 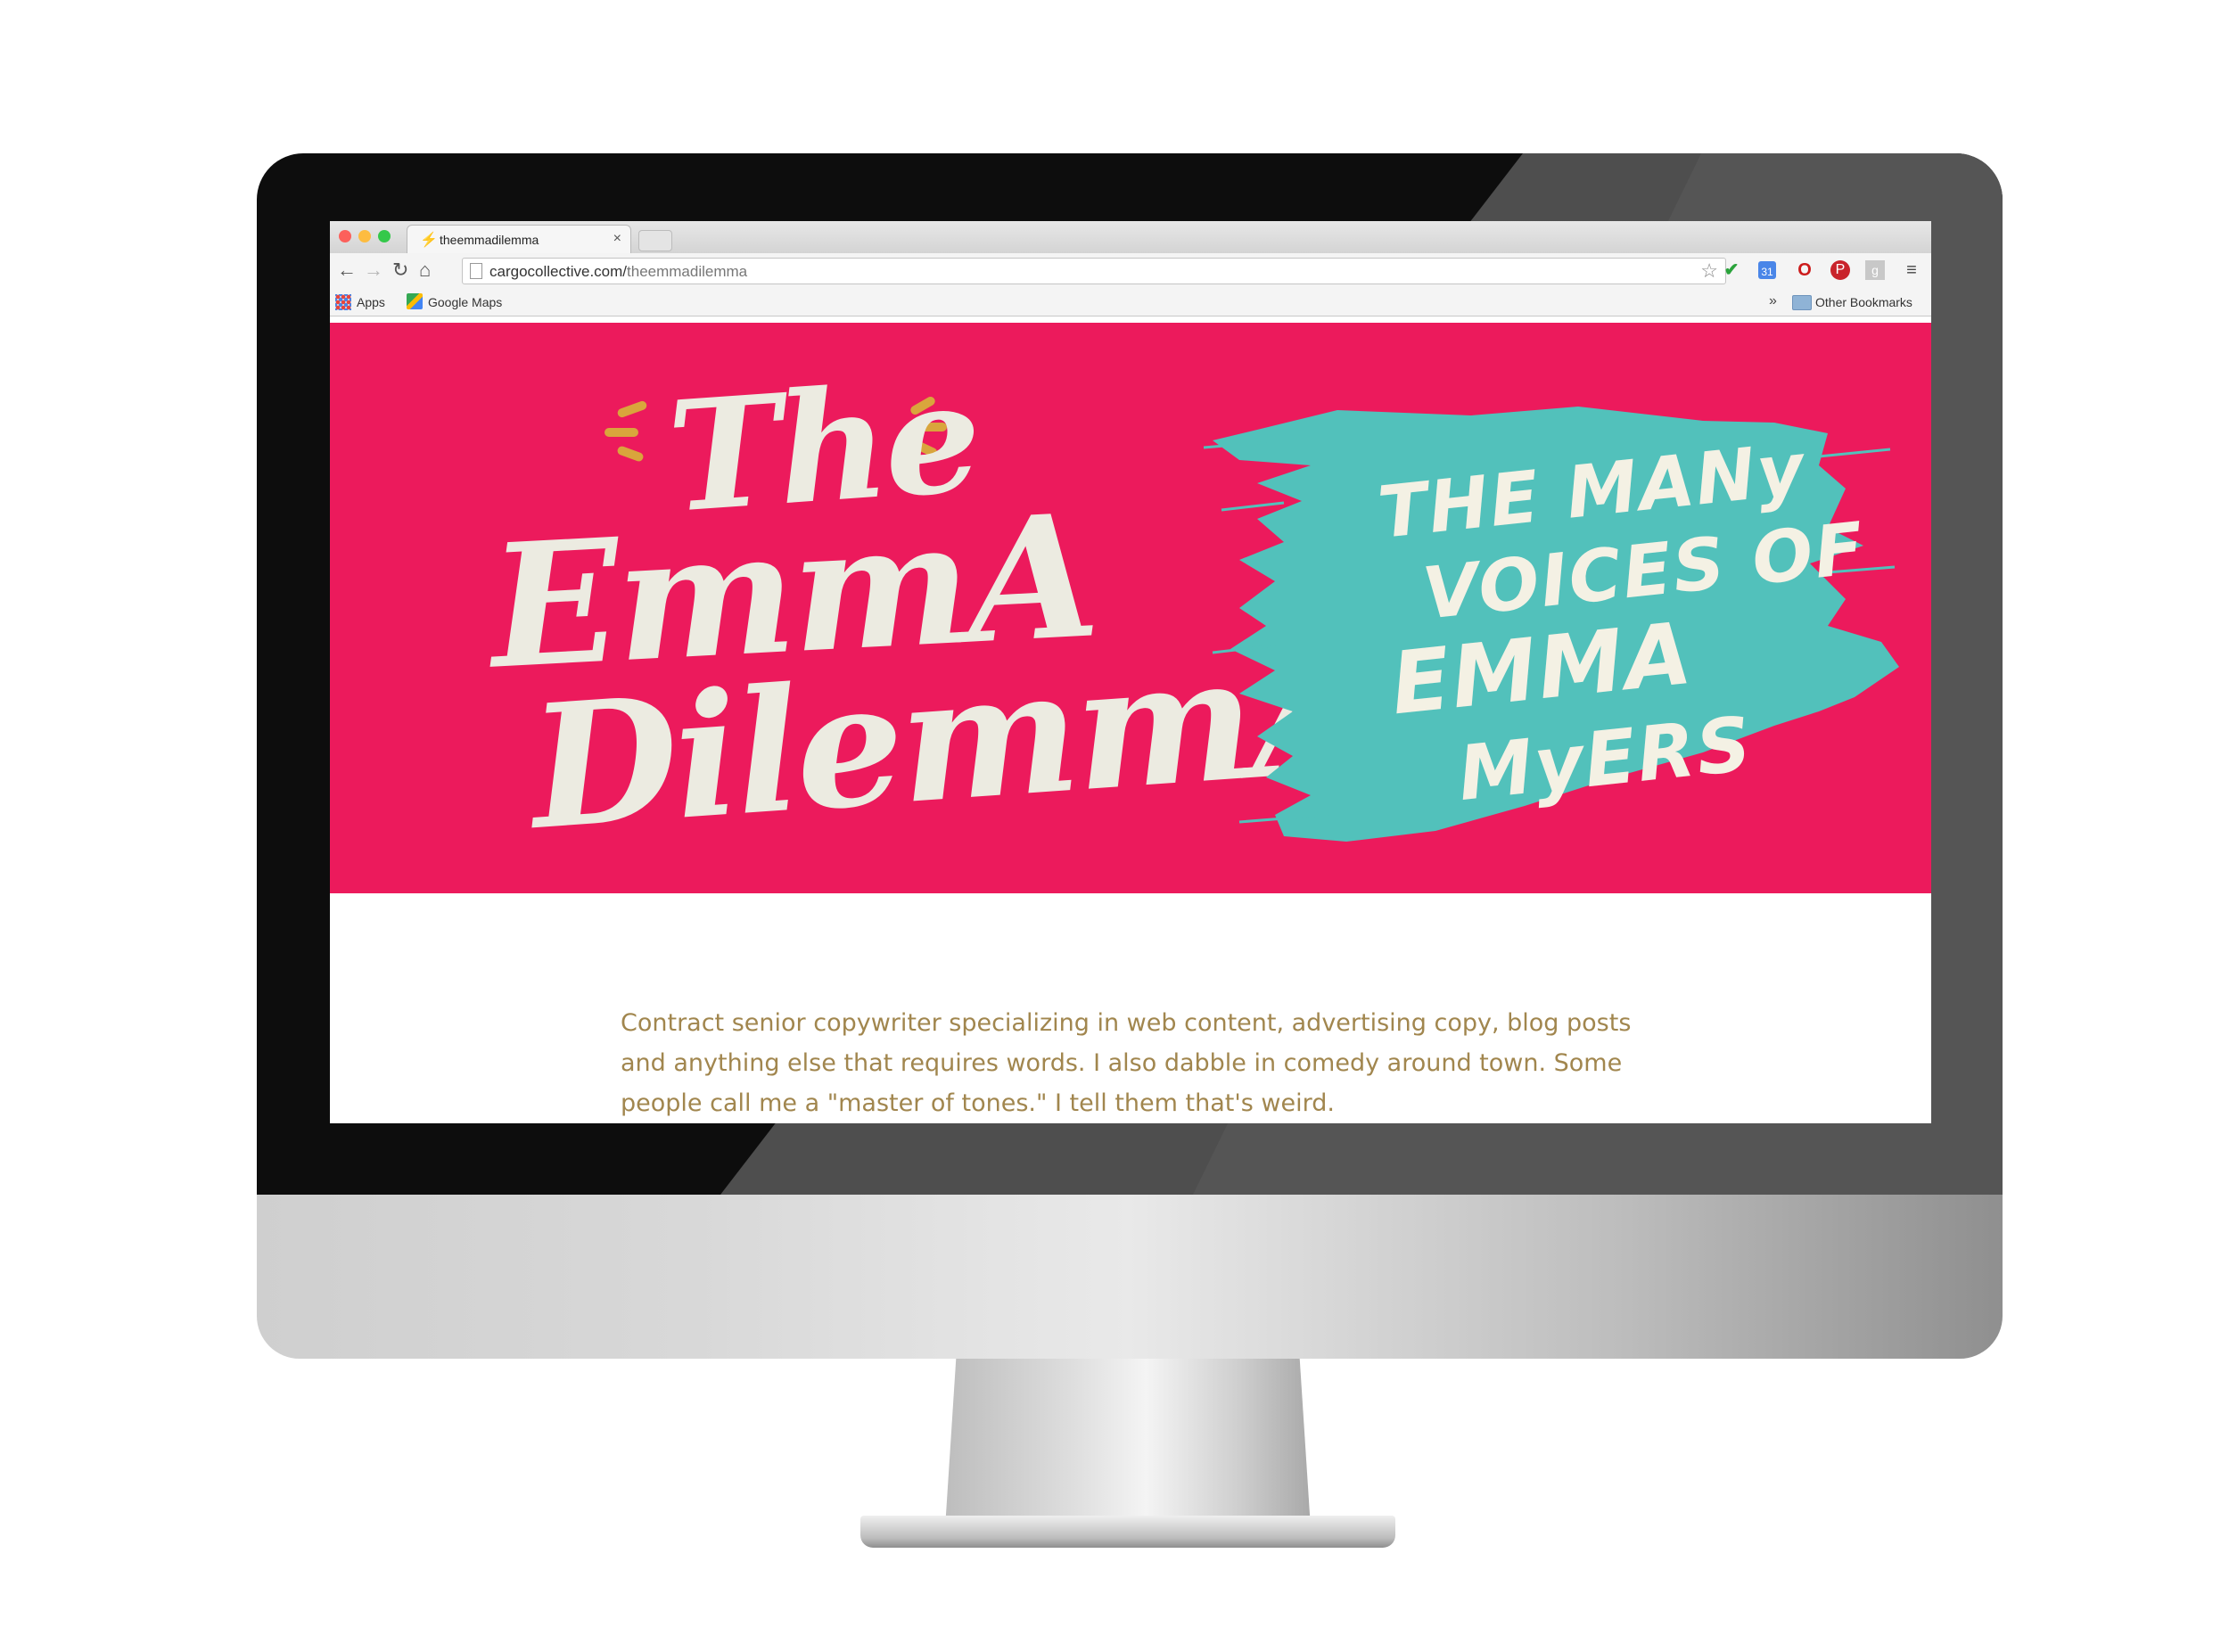 I want to click on monitor-stand, so click(x=1128, y=1444).